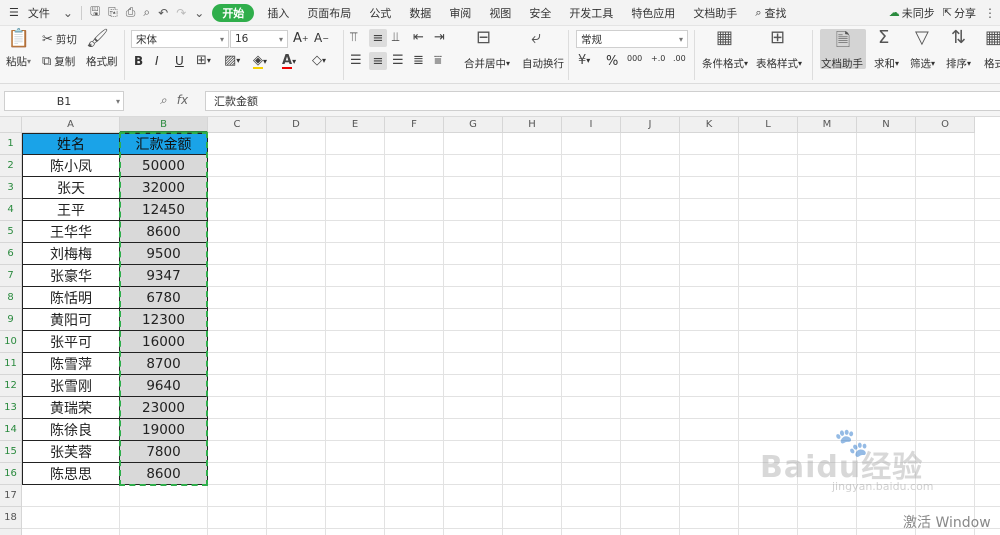  Describe the element at coordinates (164, 188) in the screenshot. I see `amount-cell: 32000` at that location.